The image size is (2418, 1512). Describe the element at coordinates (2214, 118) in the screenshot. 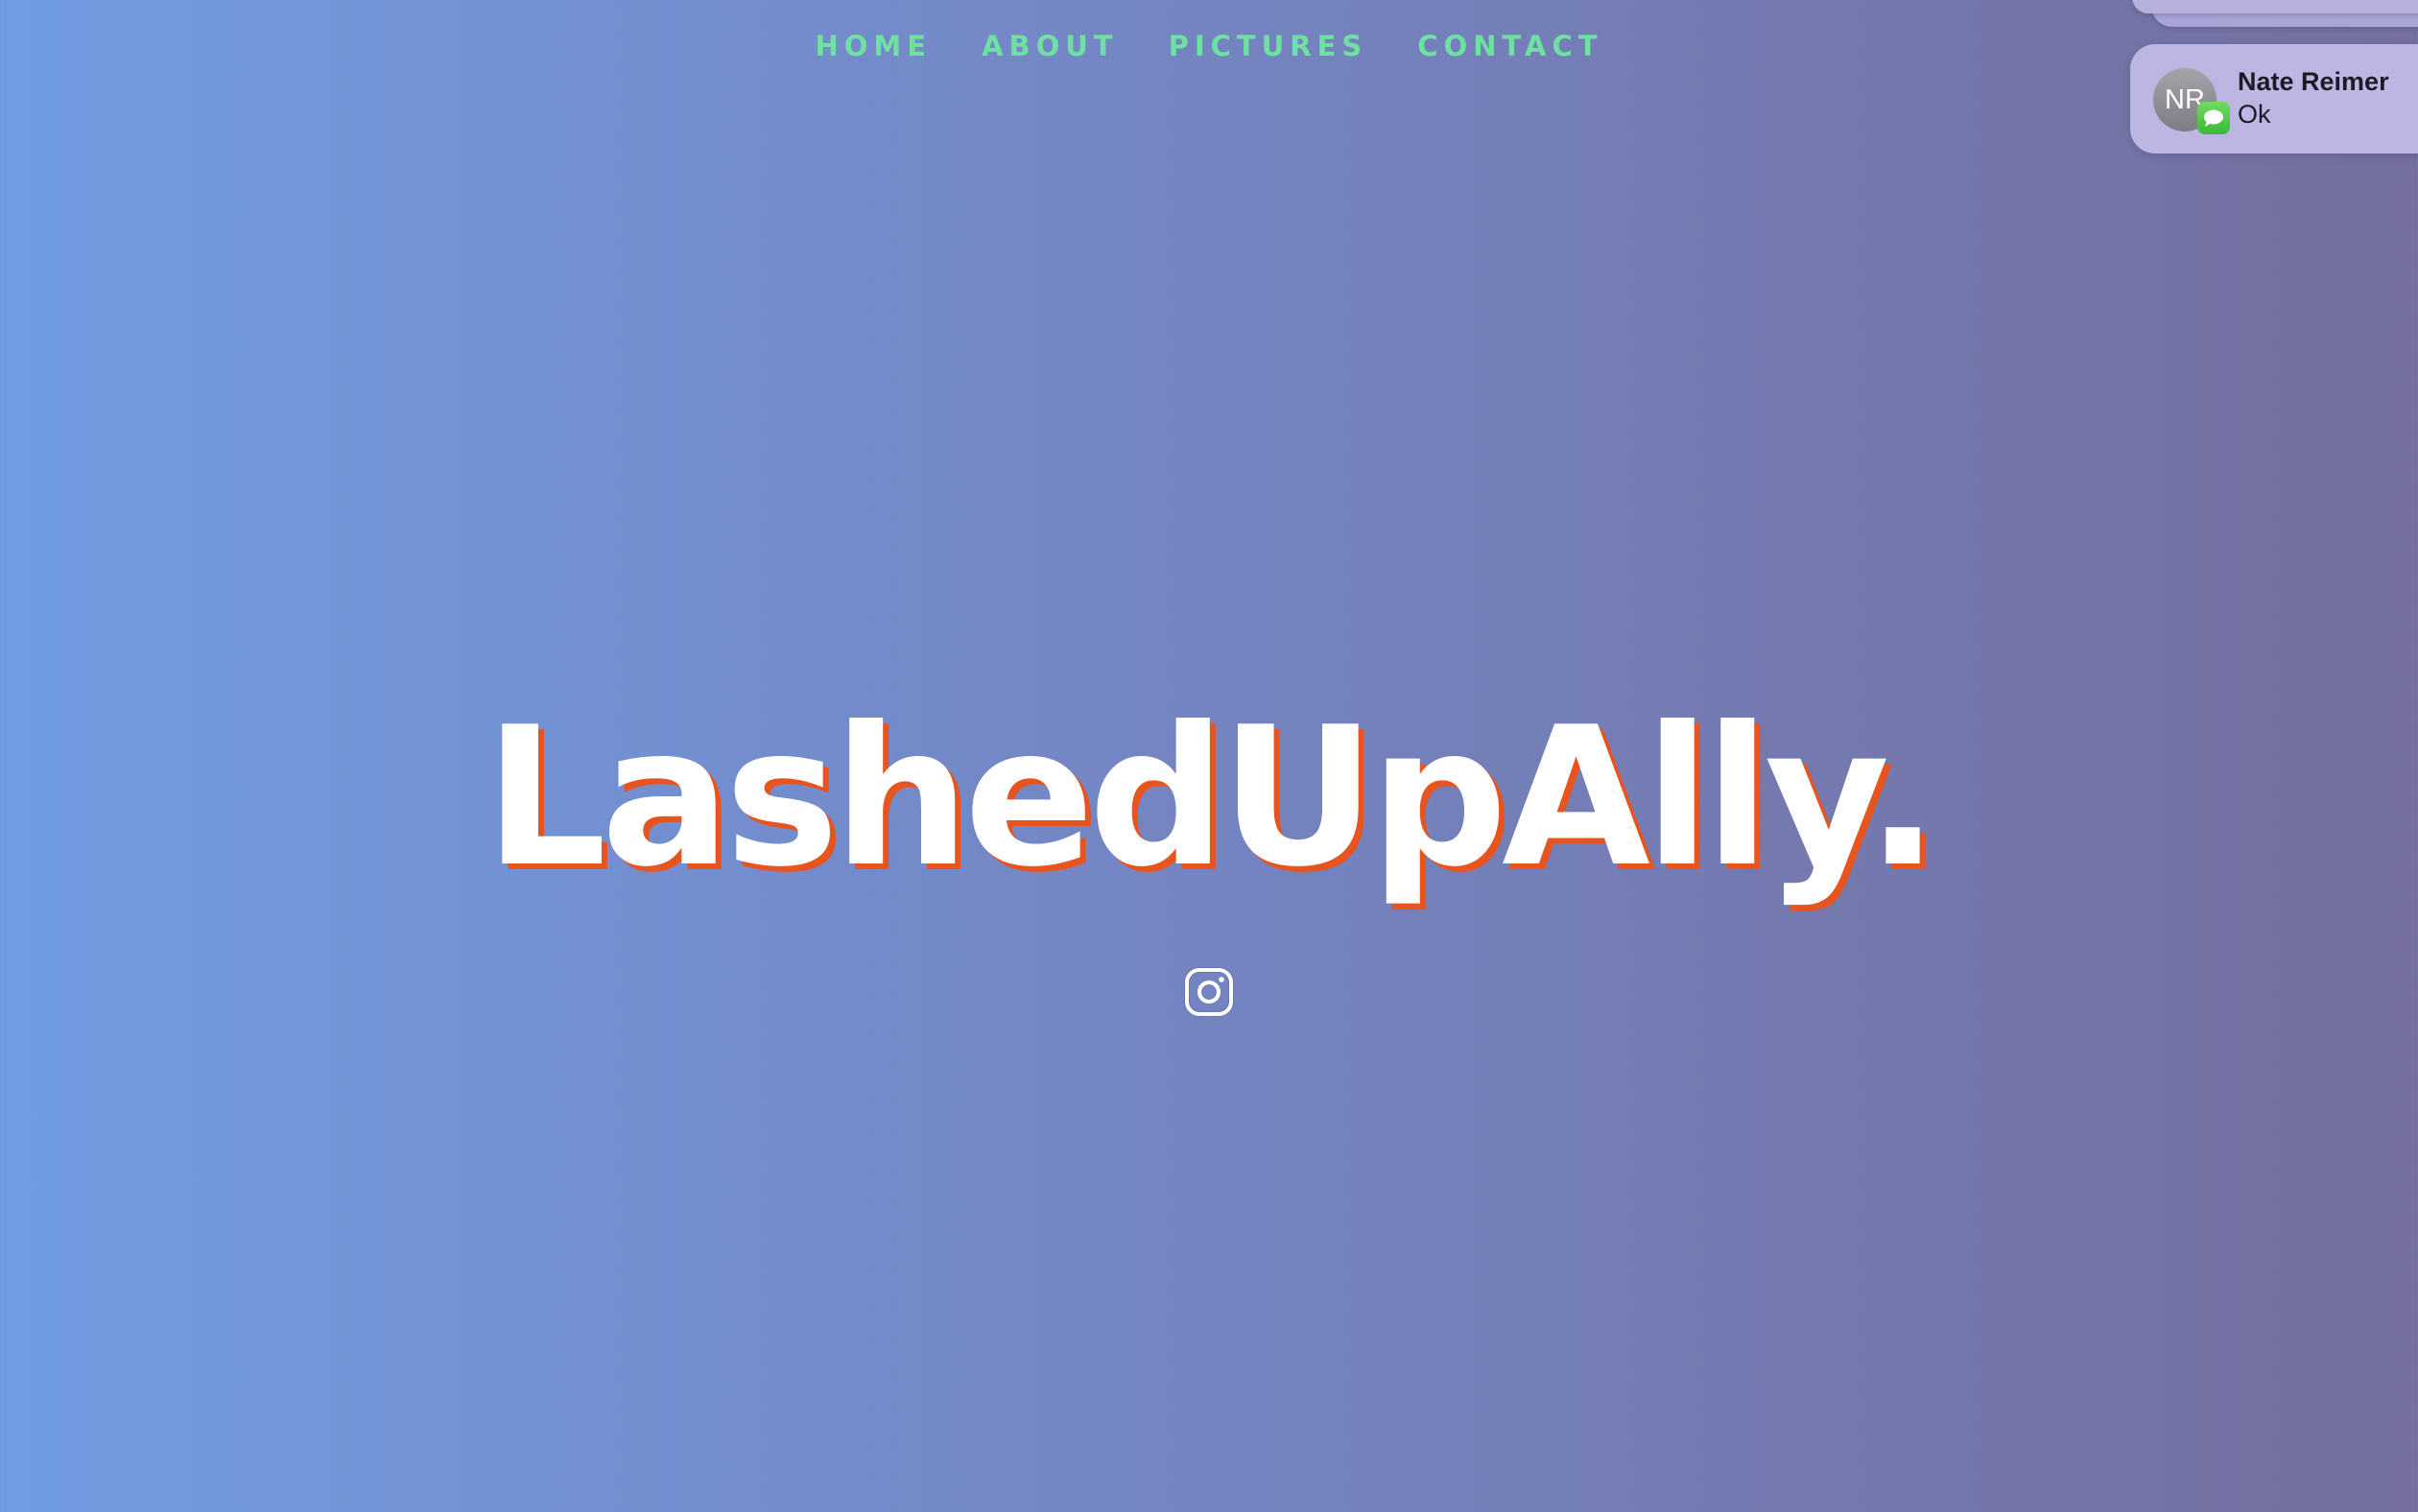

I see `messages-icon` at that location.